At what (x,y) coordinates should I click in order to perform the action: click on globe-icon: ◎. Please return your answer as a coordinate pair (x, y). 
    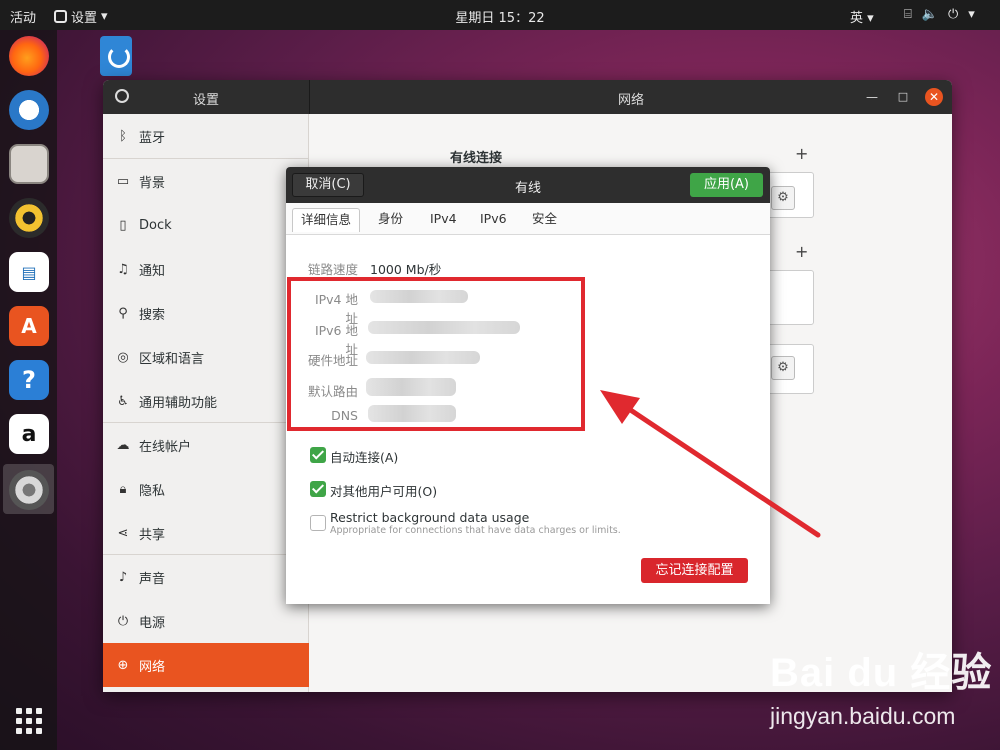
    Looking at the image, I should click on (123, 357).